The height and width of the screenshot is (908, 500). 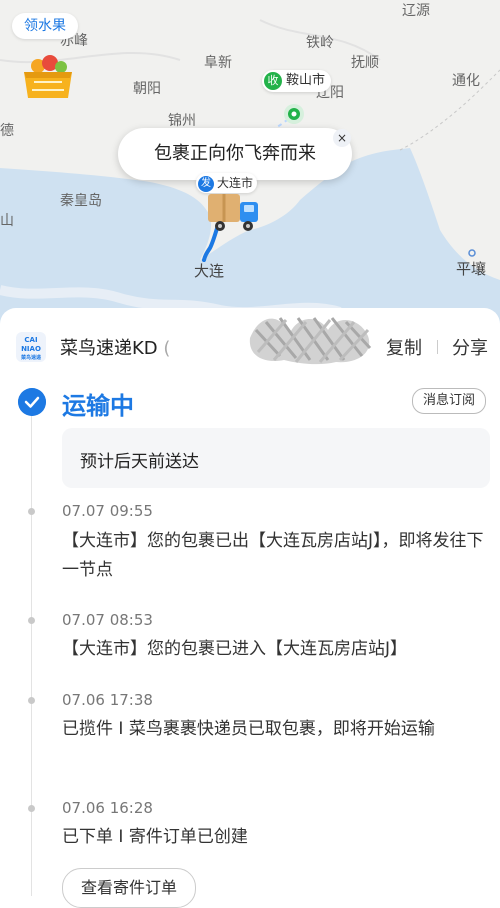 What do you see at coordinates (209, 271) in the screenshot?
I see `map-city-label: 大连` at bounding box center [209, 271].